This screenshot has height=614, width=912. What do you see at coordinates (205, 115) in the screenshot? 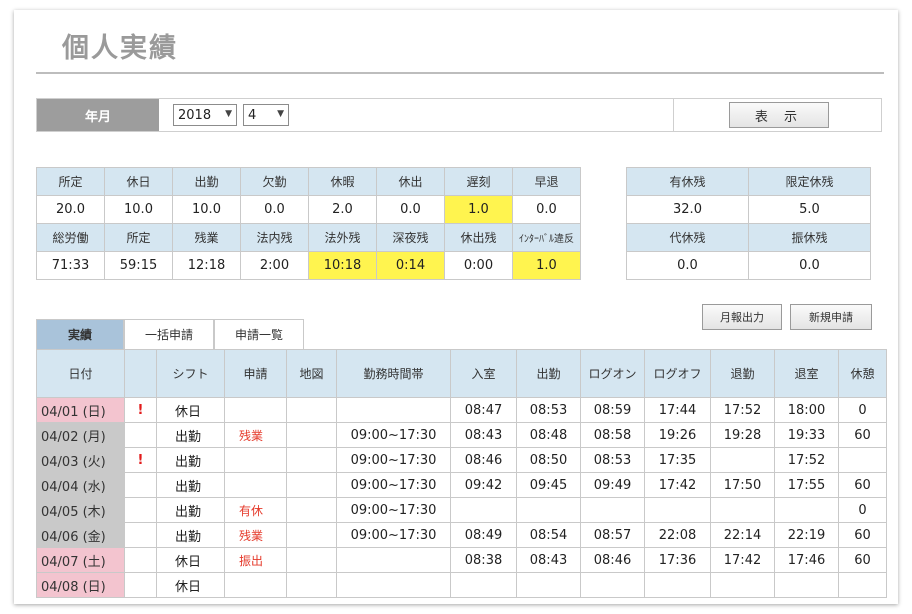
I see `year-select: 2018 ▼` at bounding box center [205, 115].